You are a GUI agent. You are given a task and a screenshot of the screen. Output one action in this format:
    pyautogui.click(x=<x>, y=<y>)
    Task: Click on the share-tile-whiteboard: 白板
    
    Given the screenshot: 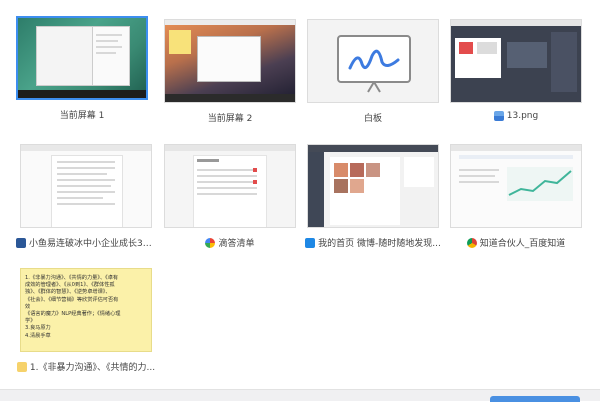 What is the action you would take?
    pyautogui.click(x=373, y=71)
    